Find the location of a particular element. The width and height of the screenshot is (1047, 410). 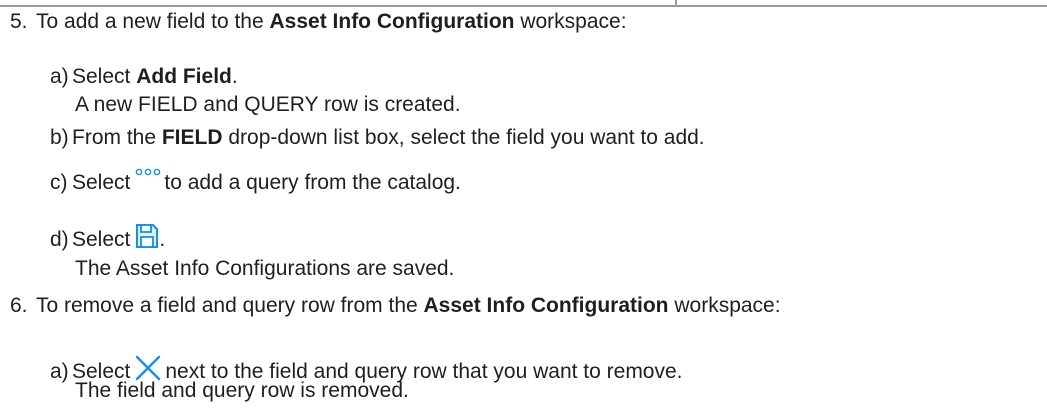

save-icon is located at coordinates (147, 236).